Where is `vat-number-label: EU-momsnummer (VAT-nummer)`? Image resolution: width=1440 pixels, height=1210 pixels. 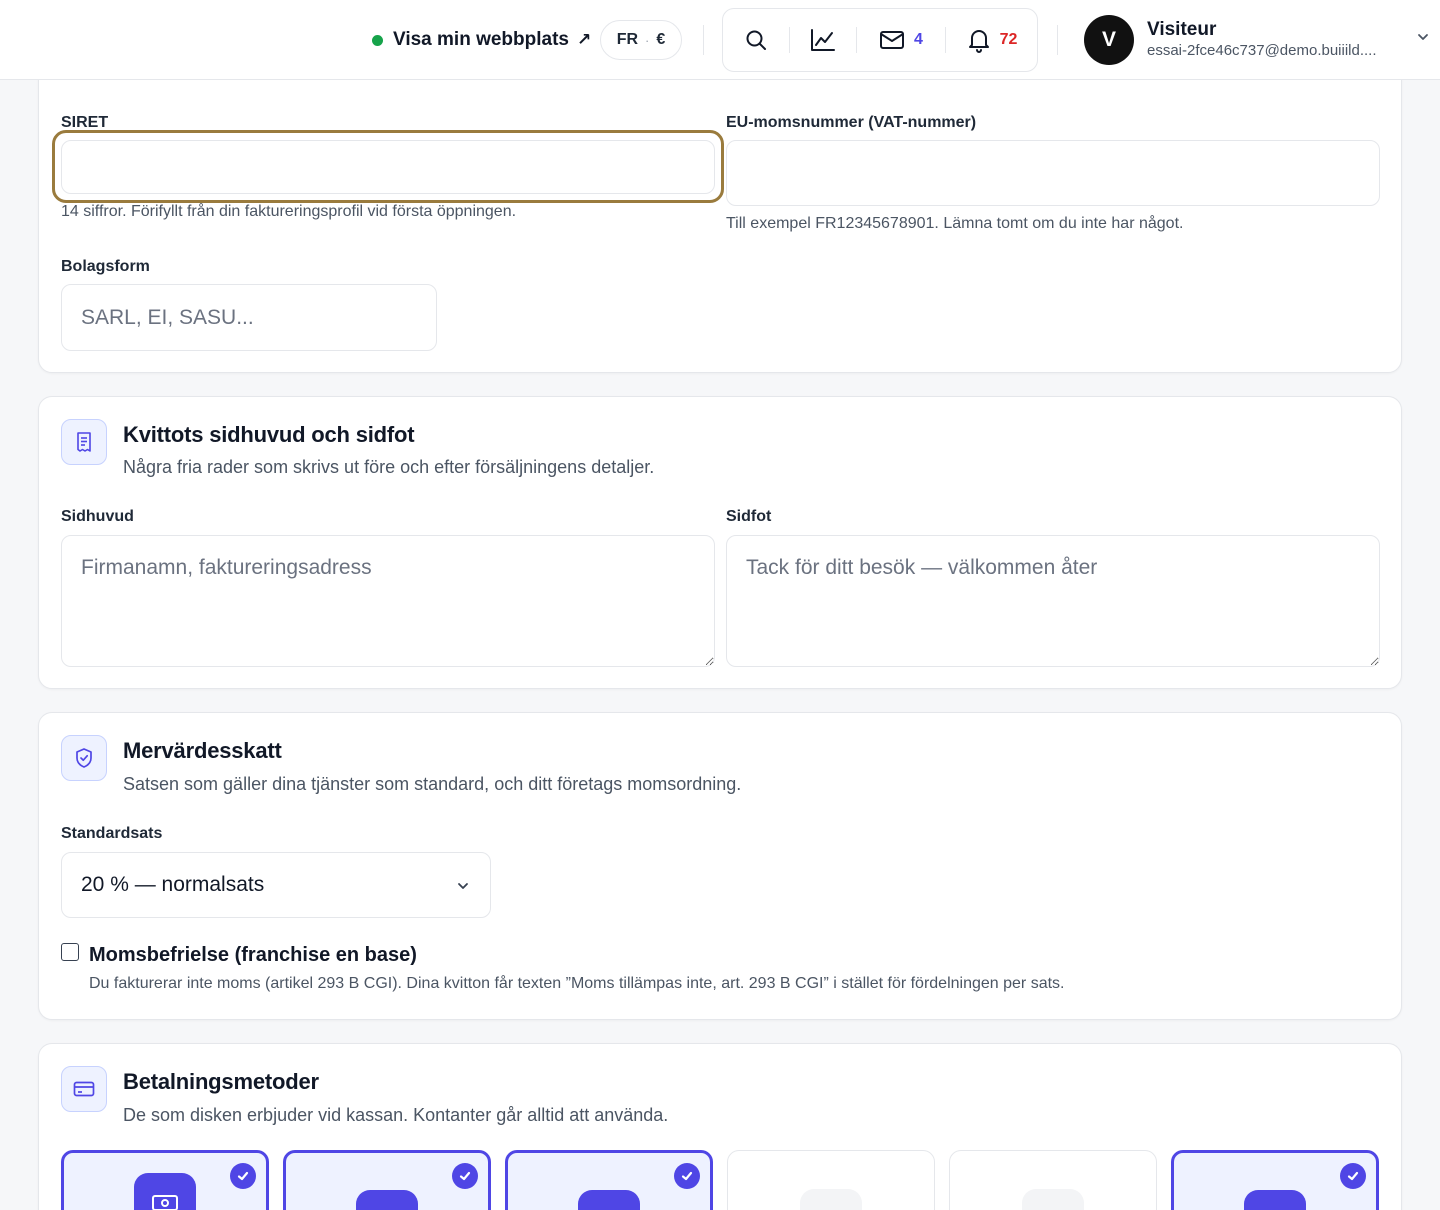
vat-number-label: EU-momsnummer (VAT-nummer) is located at coordinates (851, 122).